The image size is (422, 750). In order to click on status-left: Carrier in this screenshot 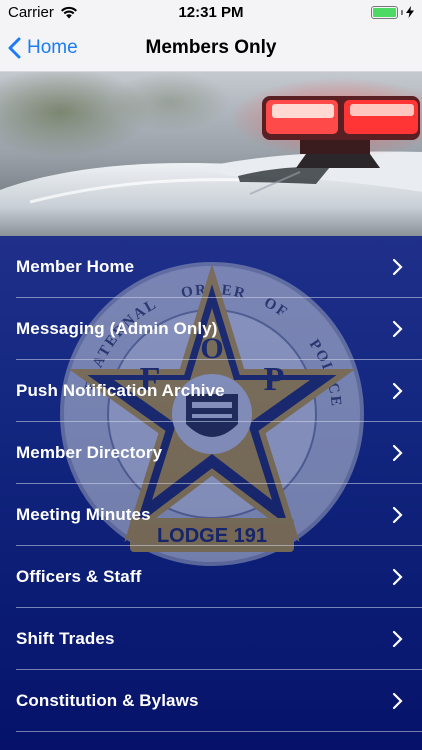, I will do `click(43, 12)`.